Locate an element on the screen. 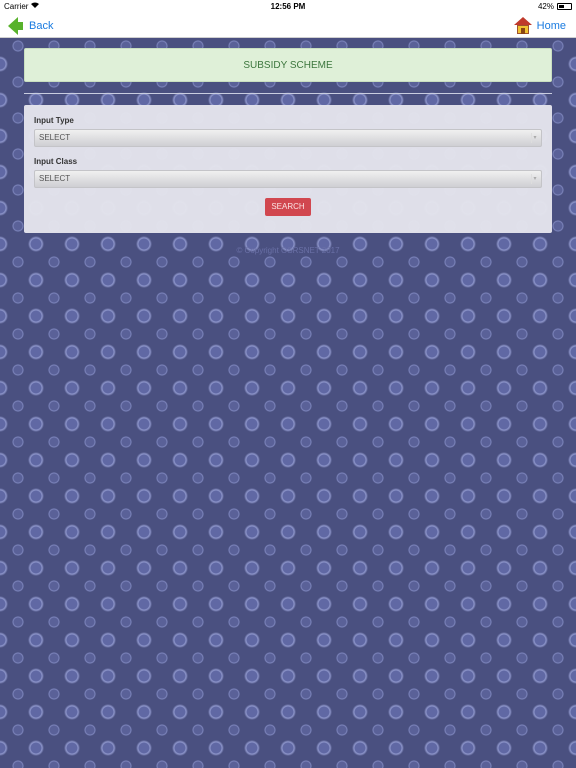 This screenshot has width=576, height=768. status-bar: Carrier 12:56 PM 42% is located at coordinates (288, 7).